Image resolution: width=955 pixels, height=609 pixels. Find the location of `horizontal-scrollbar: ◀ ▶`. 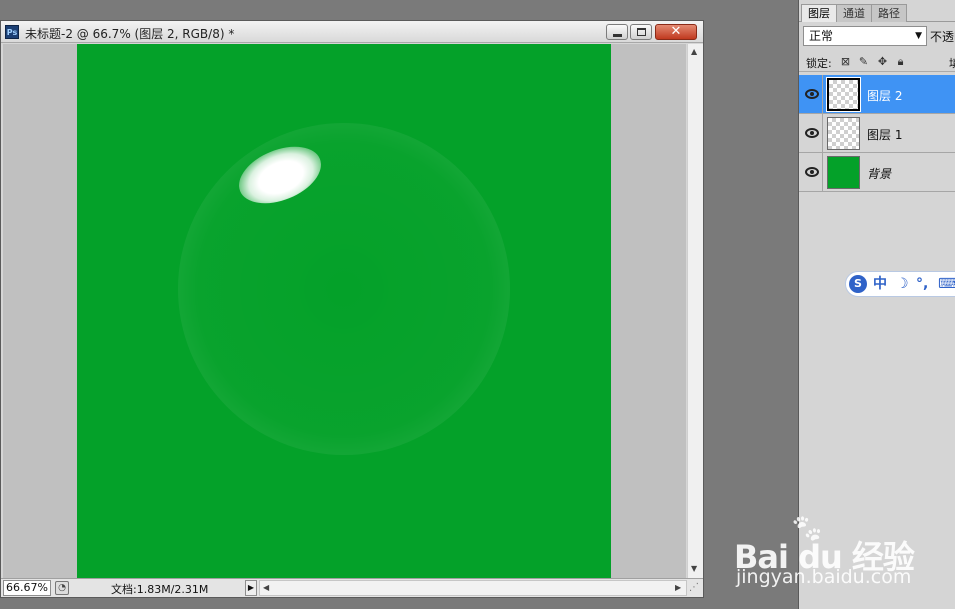

horizontal-scrollbar: ◀ ▶ is located at coordinates (473, 588).